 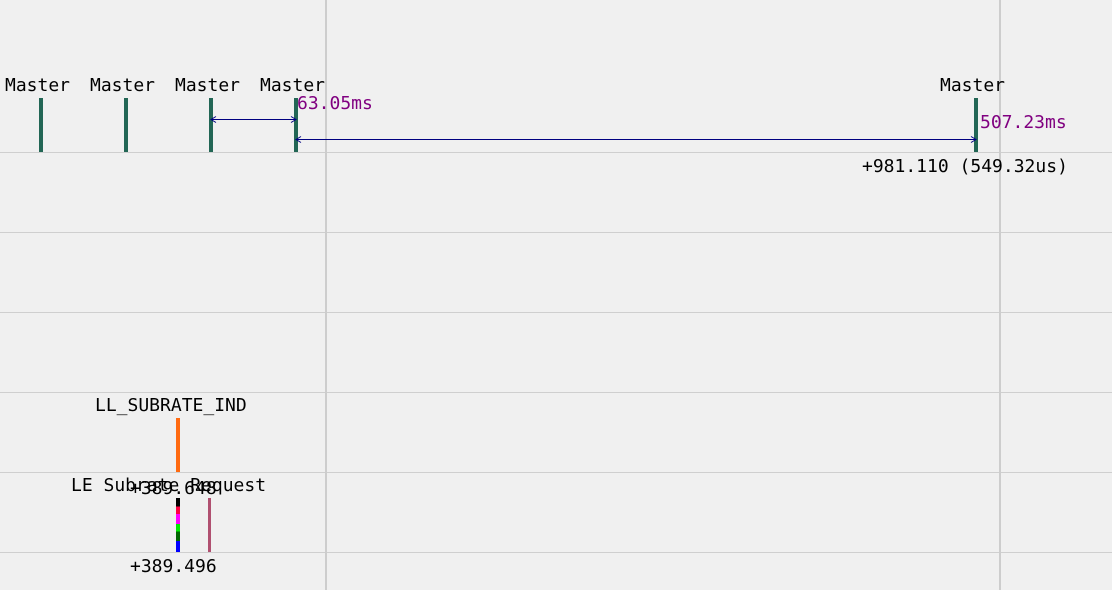 I want to click on ll-subrate-marker, so click(x=178, y=445).